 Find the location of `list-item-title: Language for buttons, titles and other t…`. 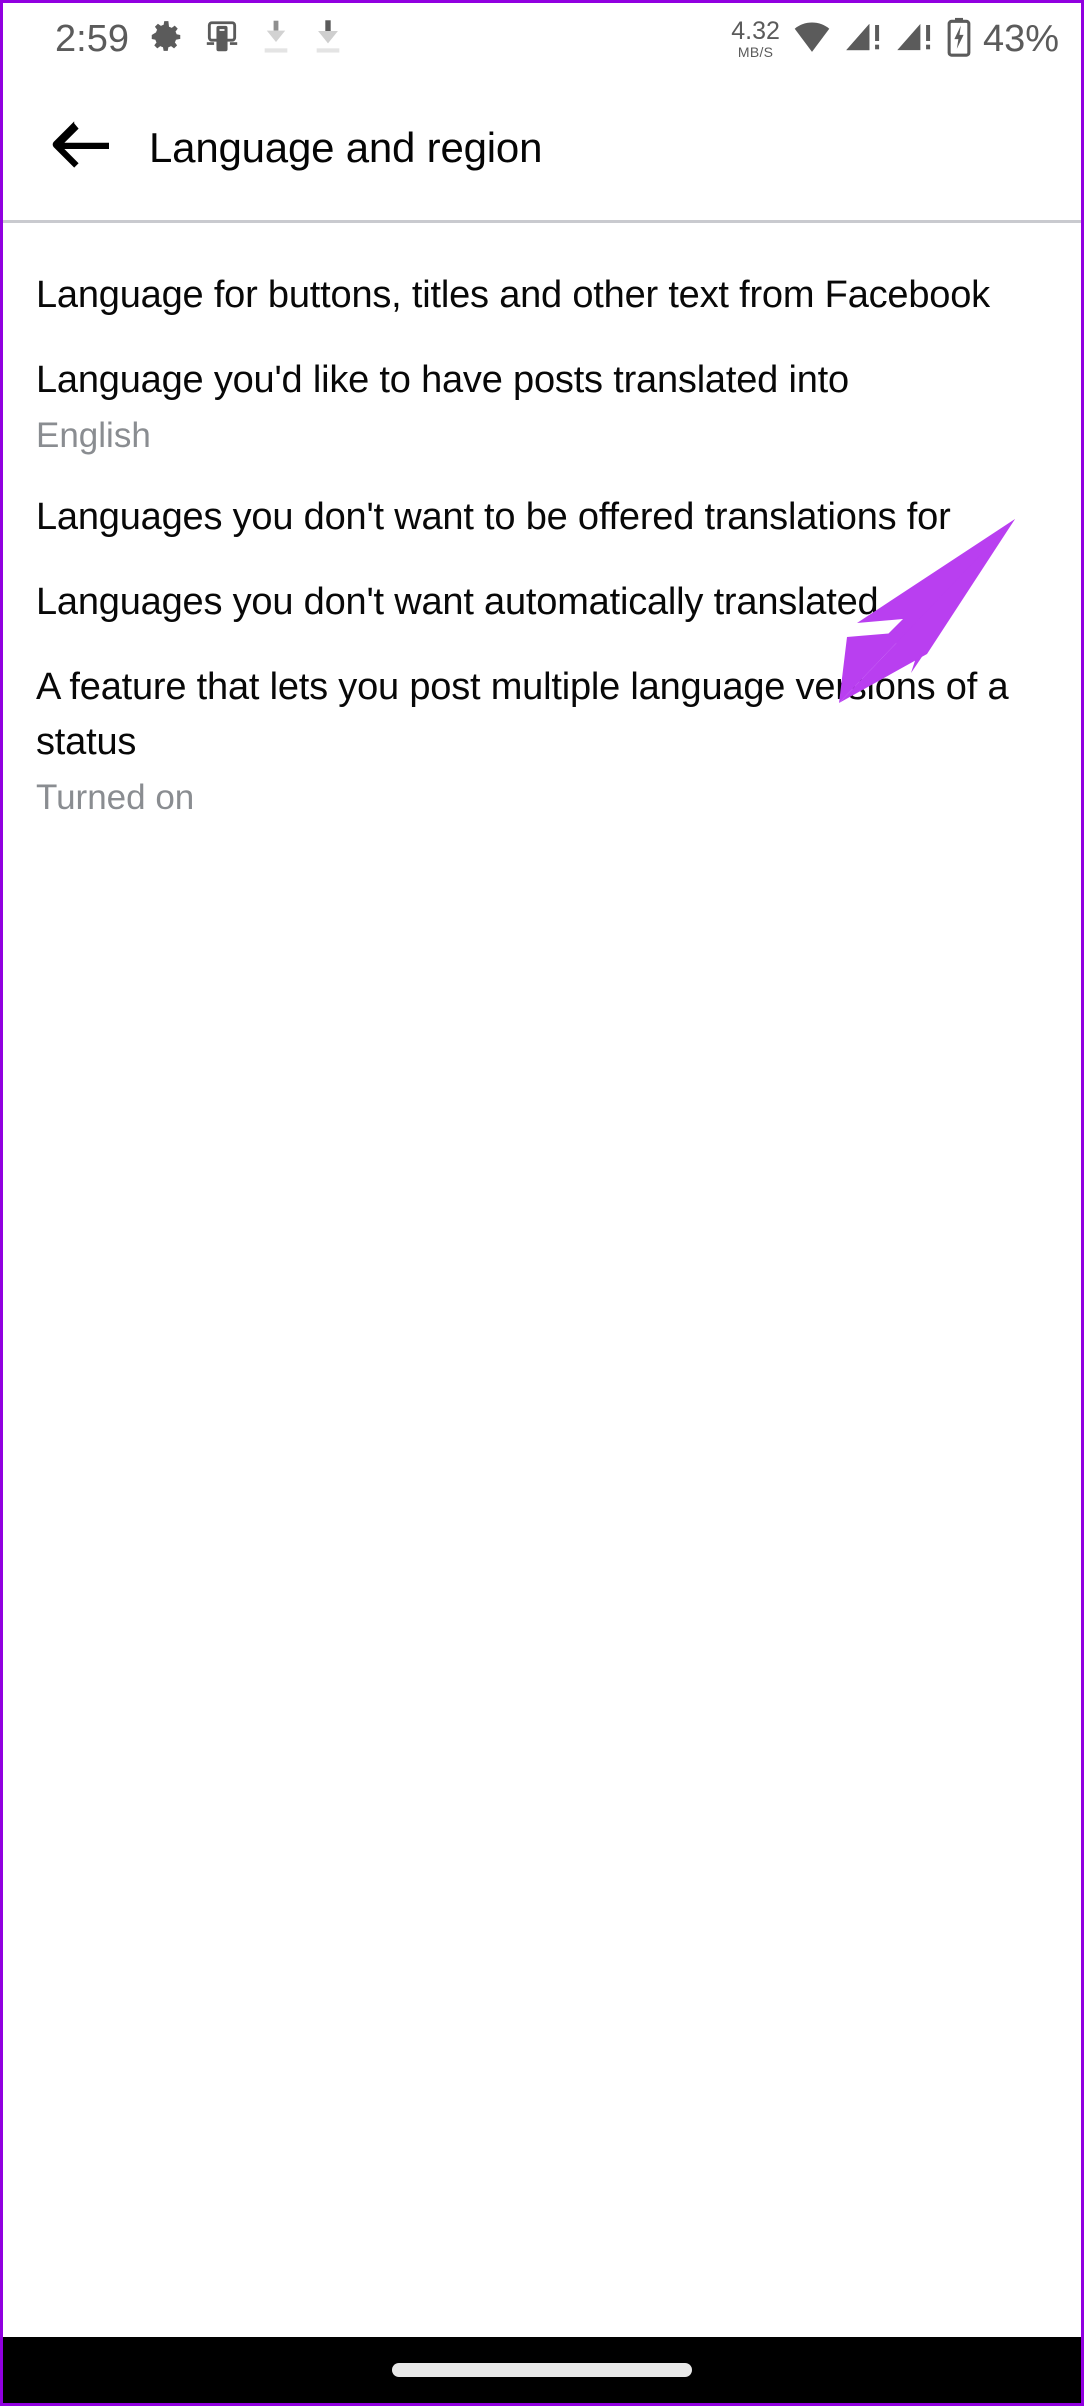

list-item-title: Language for buttons, titles and other t… is located at coordinates (513, 295).